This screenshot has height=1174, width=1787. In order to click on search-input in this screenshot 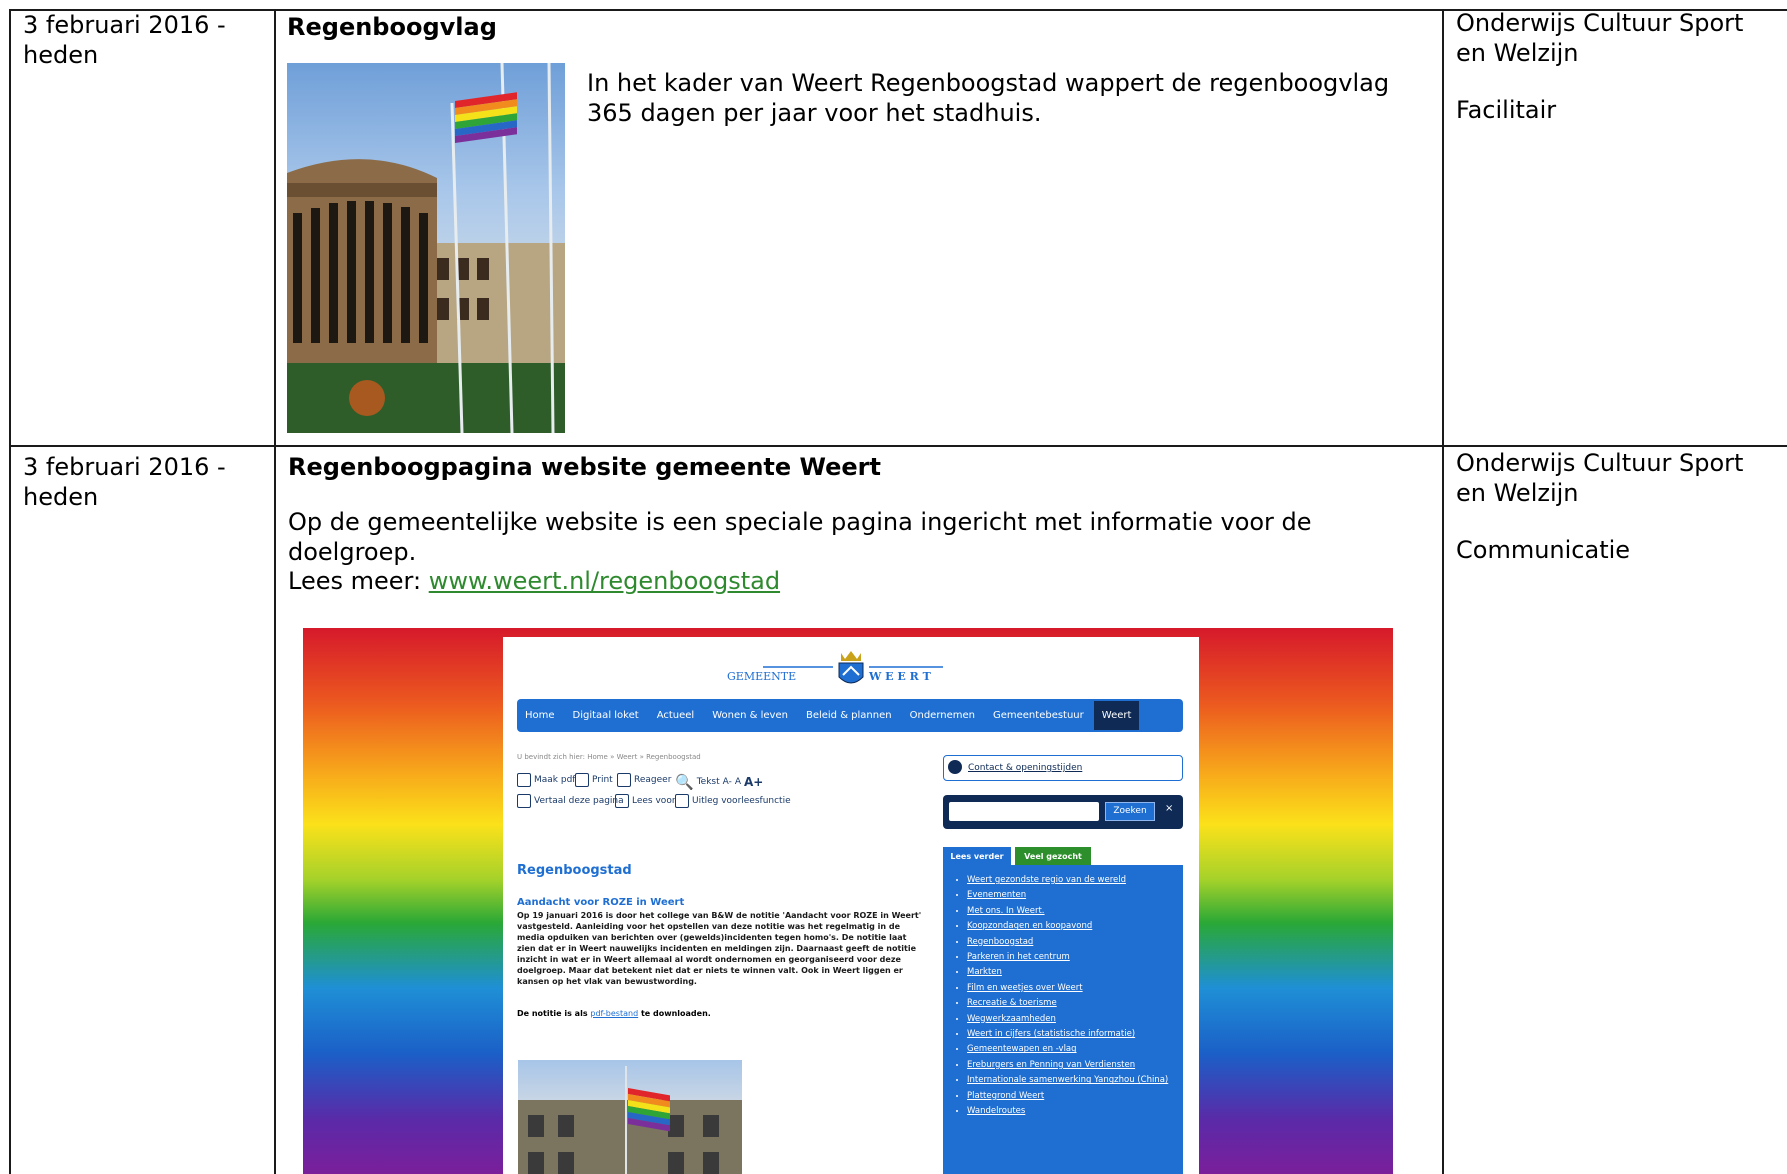, I will do `click(1024, 811)`.